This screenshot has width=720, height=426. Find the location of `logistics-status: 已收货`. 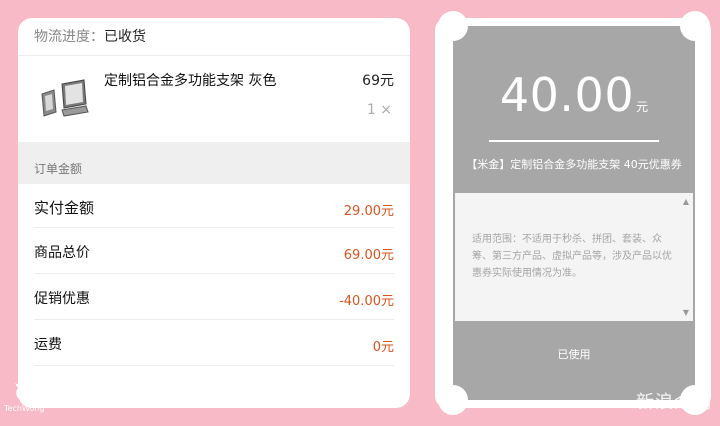

logistics-status: 已收货 is located at coordinates (125, 37).